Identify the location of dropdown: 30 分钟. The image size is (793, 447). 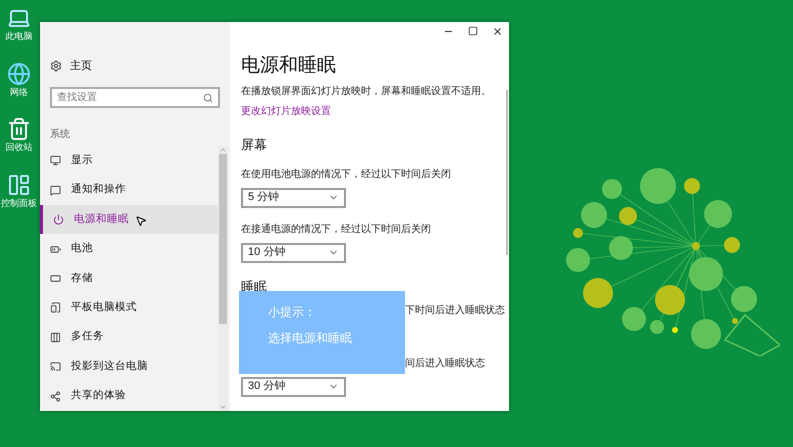
(293, 386).